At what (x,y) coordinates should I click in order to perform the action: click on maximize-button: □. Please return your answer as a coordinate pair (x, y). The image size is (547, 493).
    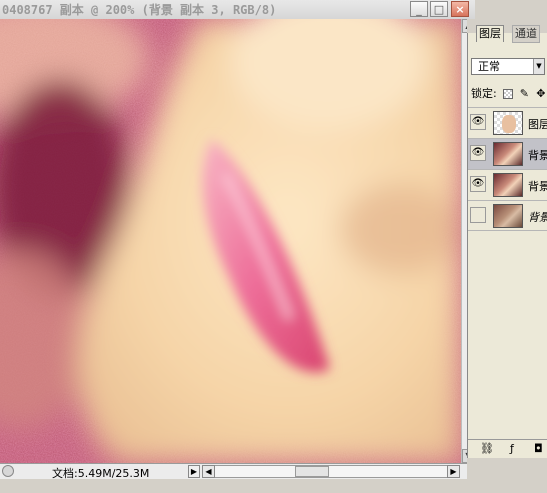
    Looking at the image, I should click on (439, 9).